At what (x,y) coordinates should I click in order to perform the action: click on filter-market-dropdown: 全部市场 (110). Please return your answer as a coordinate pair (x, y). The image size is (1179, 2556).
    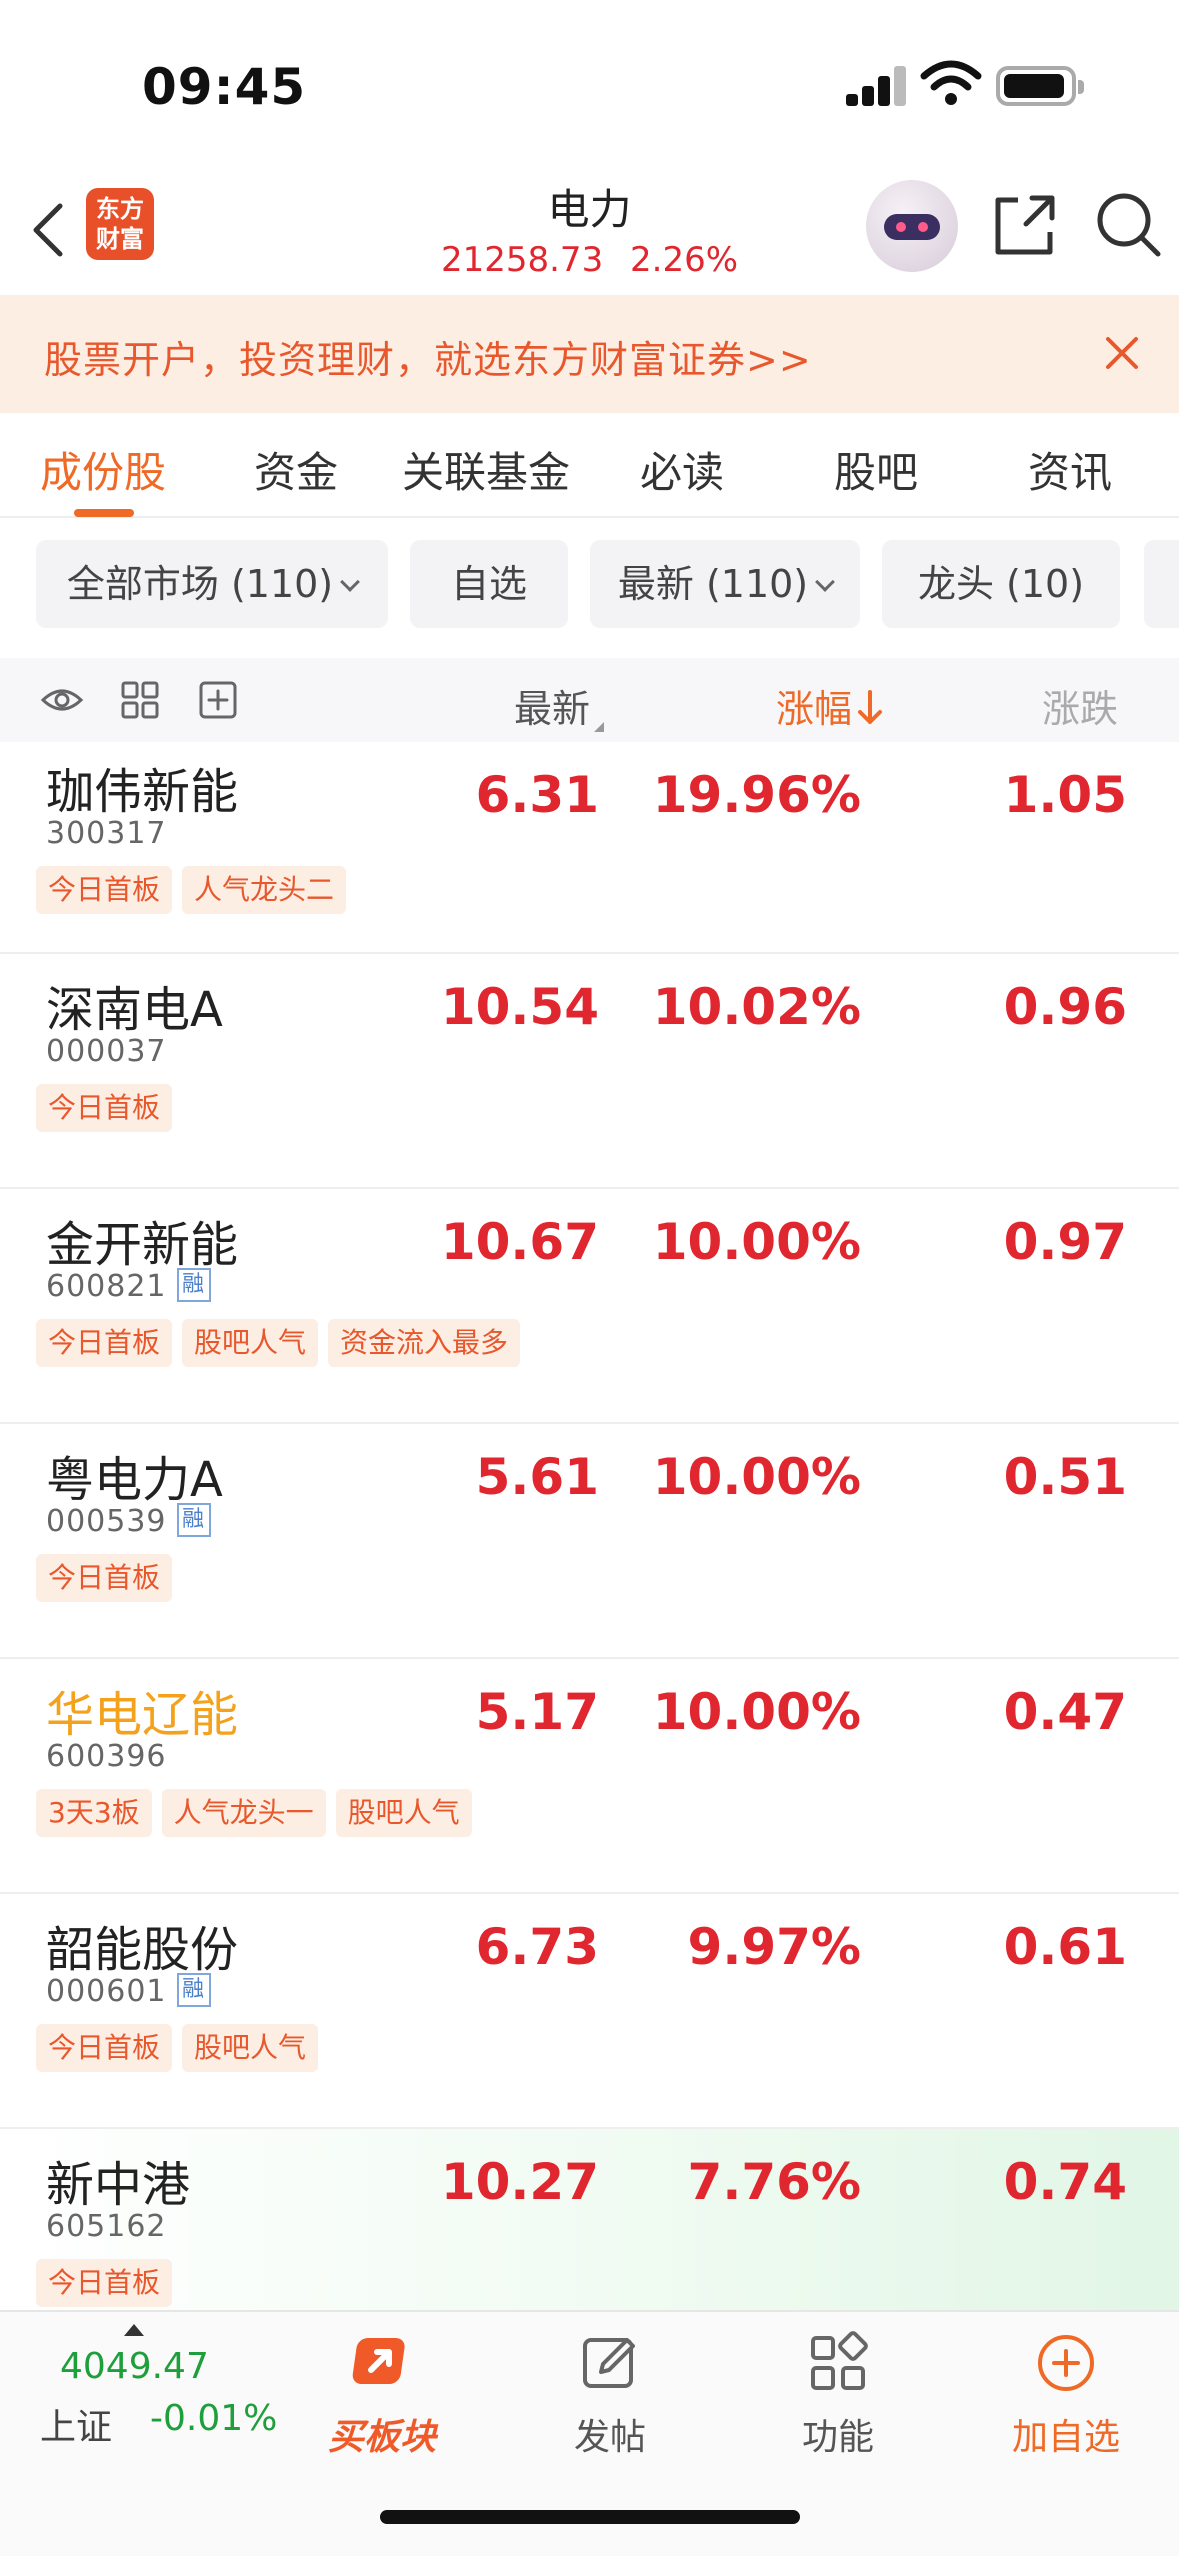
    Looking at the image, I should click on (212, 584).